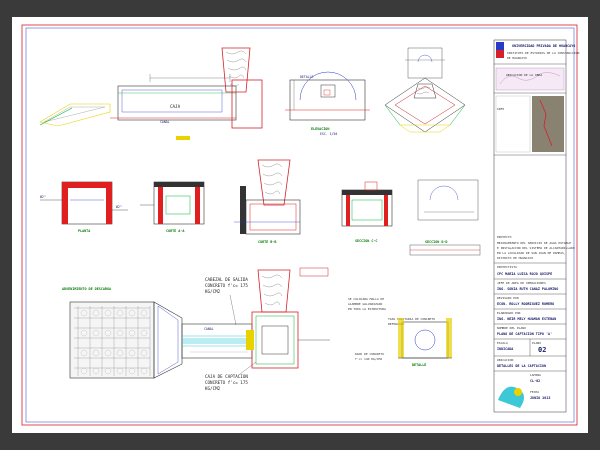  What do you see at coordinates (524, 334) in the screenshot?
I see `tb-drawing: PLANO DE CAPTACION TIPO 'A'` at bounding box center [524, 334].